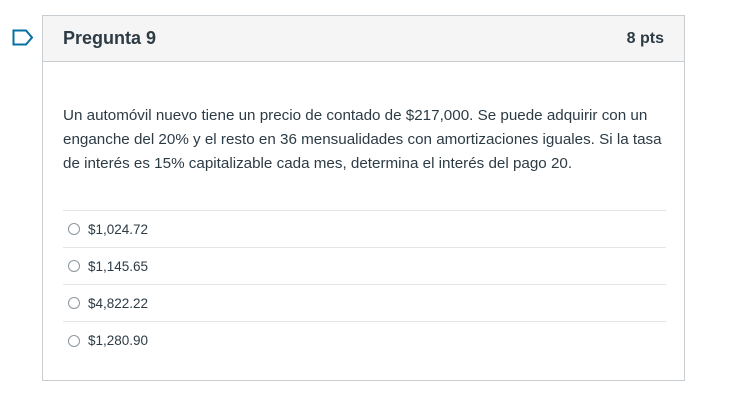  Describe the element at coordinates (118, 229) in the screenshot. I see `answer-label: $1,024.72` at that location.